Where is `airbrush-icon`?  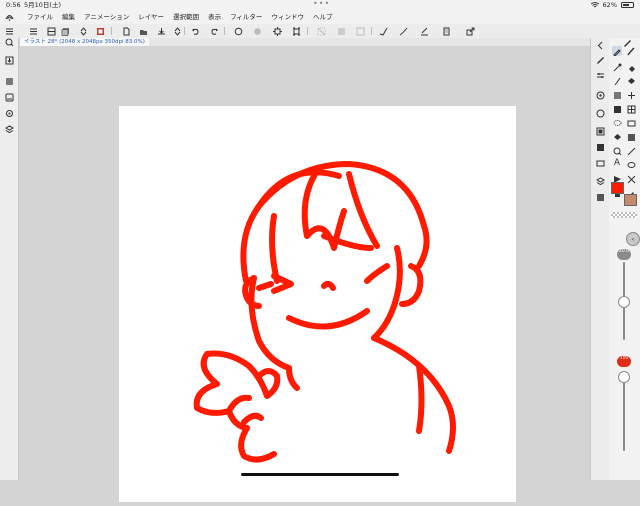 airbrush-icon is located at coordinates (617, 67).